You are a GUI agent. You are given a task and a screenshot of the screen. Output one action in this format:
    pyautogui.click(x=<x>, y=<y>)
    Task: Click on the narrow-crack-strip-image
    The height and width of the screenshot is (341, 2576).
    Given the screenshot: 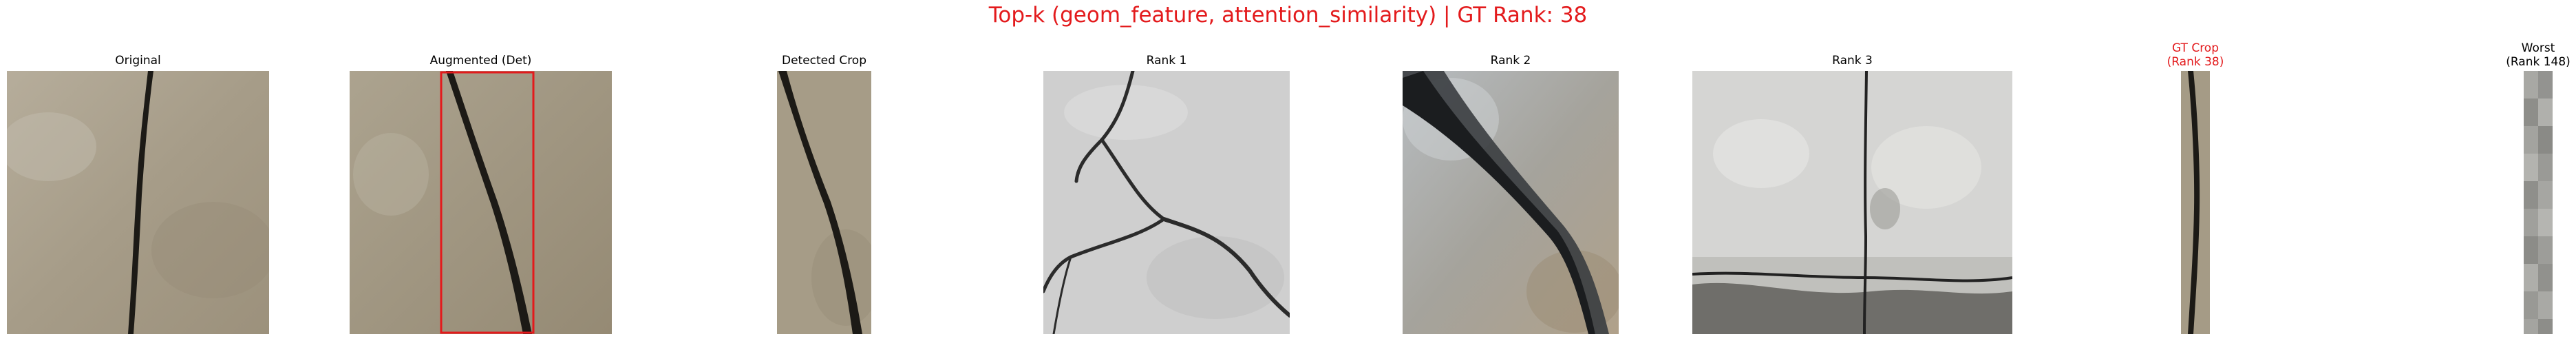 What is the action you would take?
    pyautogui.click(x=2195, y=202)
    